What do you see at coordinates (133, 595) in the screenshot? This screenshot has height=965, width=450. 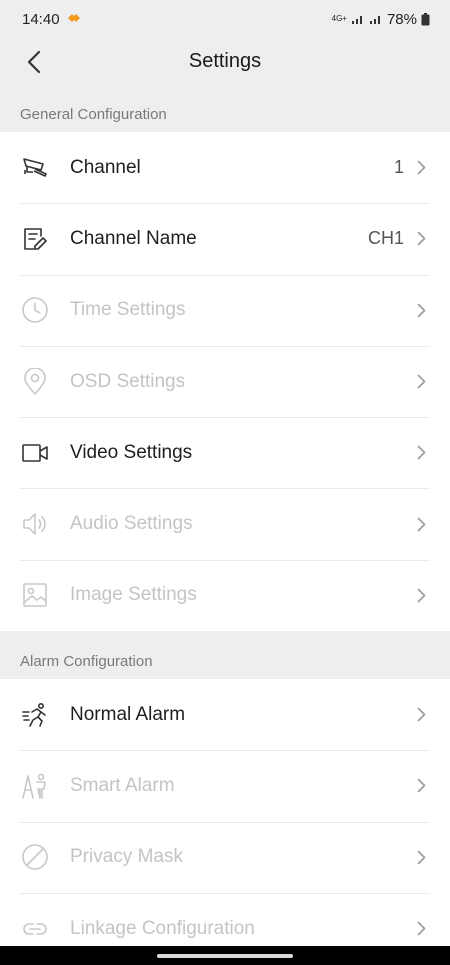 I see `settings-item-label: Image Settings` at bounding box center [133, 595].